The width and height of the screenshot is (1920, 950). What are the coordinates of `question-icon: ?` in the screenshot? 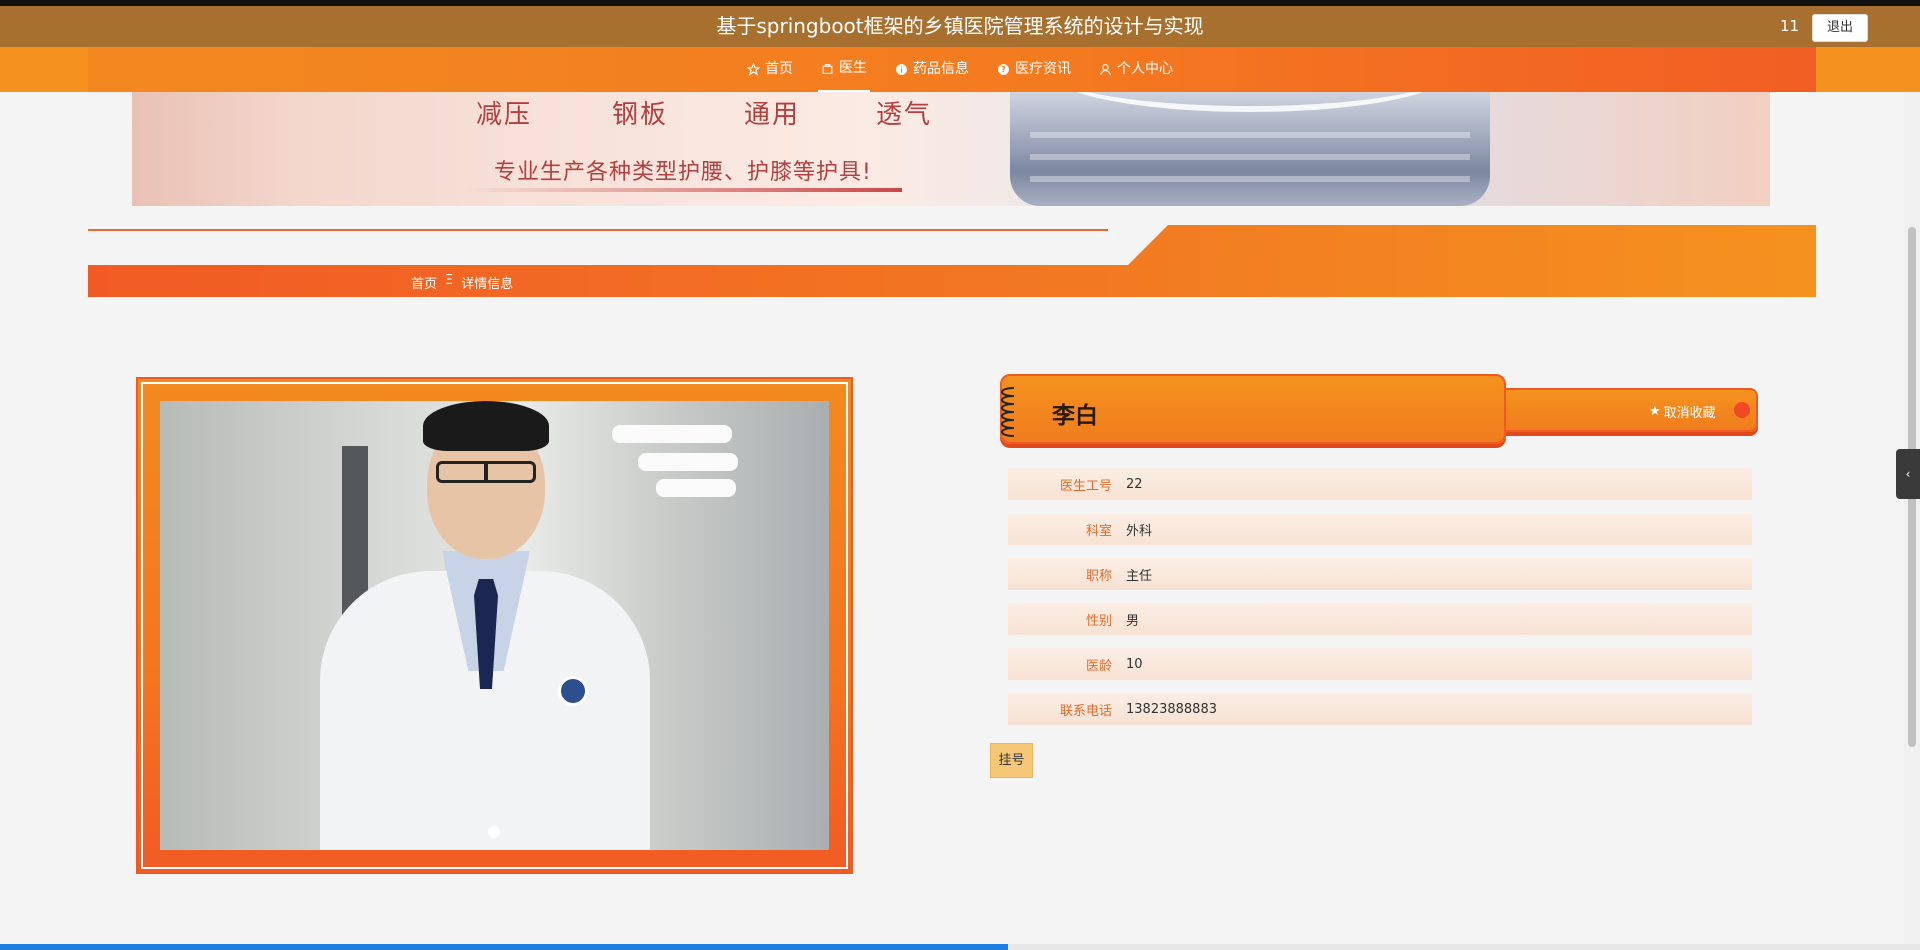 It's located at (1003, 69).